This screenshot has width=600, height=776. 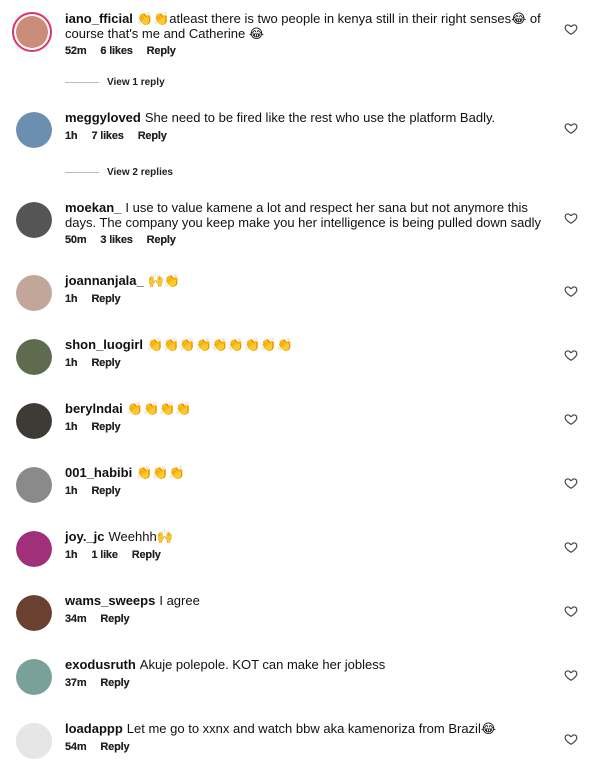 I want to click on username: berylndai, so click(x=94, y=408).